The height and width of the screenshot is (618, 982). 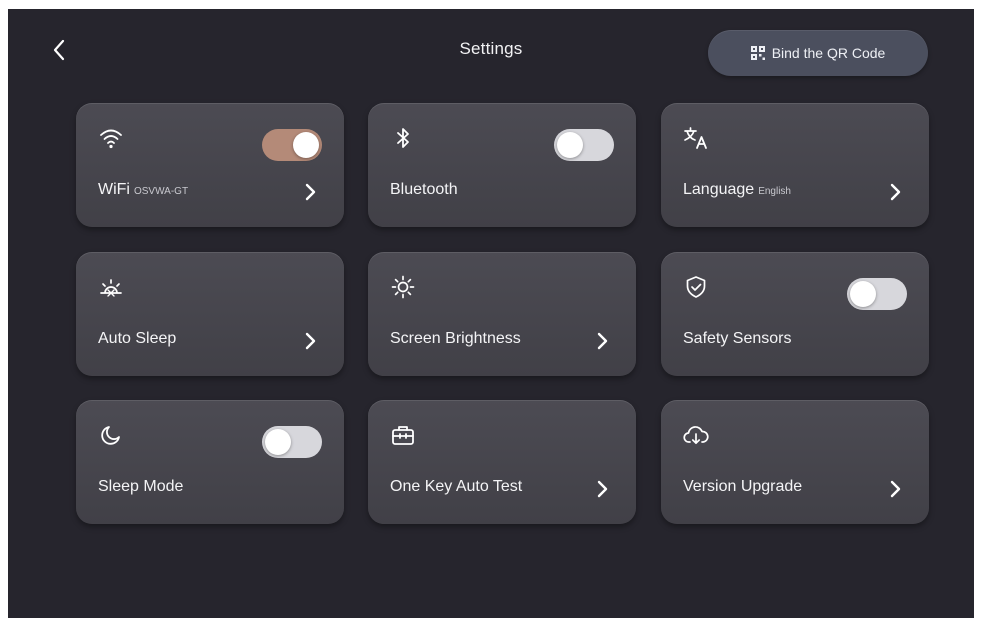 What do you see at coordinates (774, 191) in the screenshot?
I see `language-value: English` at bounding box center [774, 191].